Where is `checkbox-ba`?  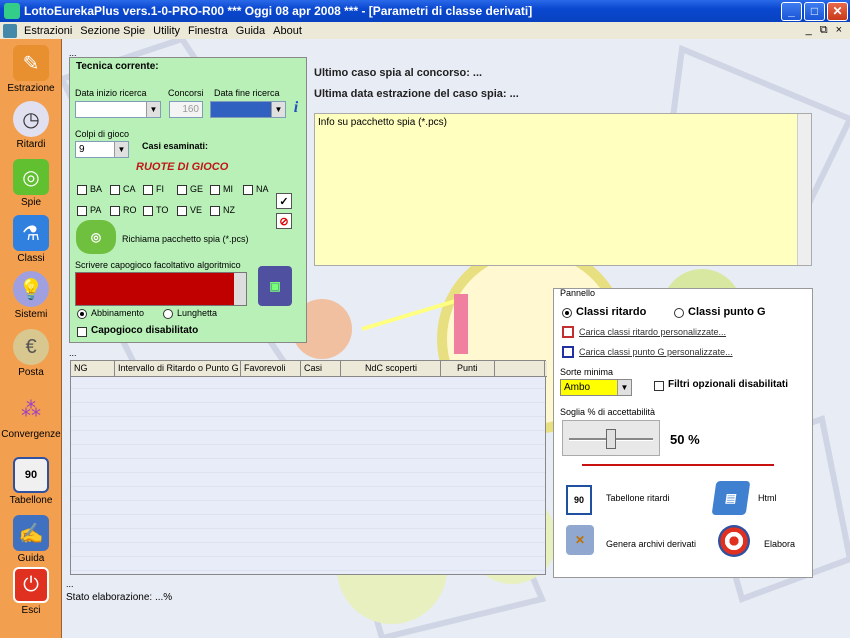
checkbox-ba is located at coordinates (82, 190).